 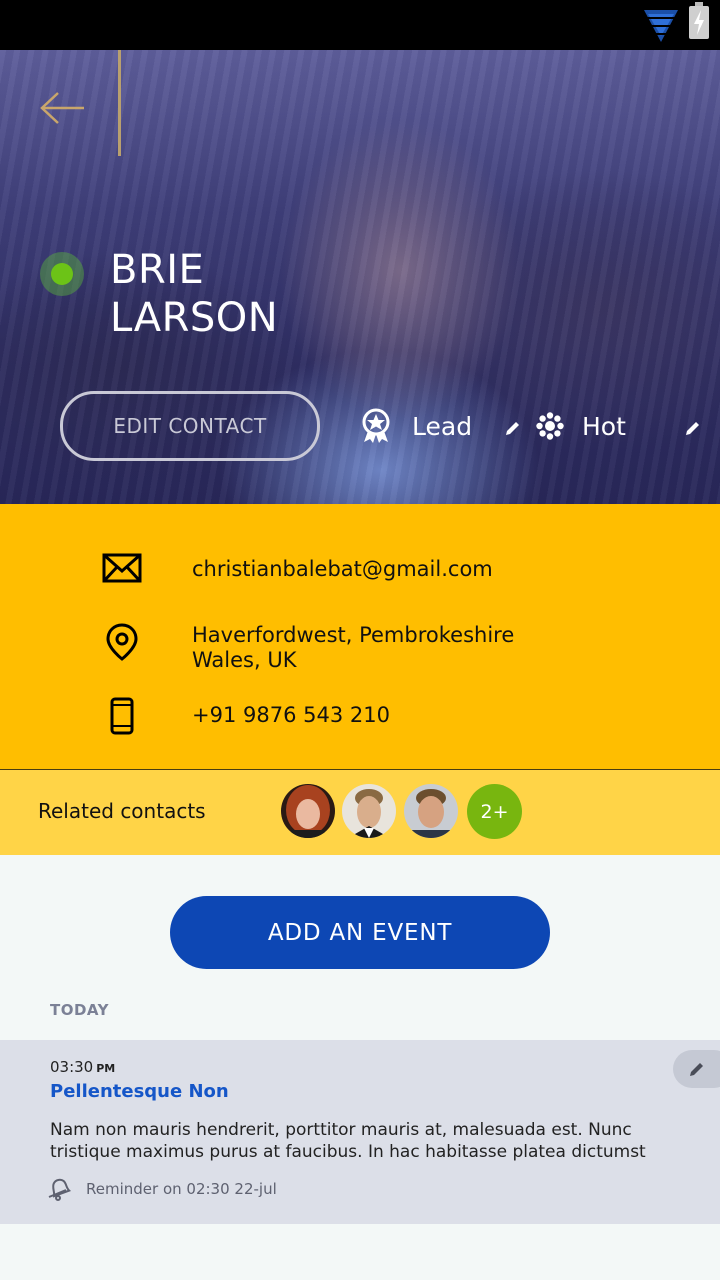 I want to click on tag-hot-label: Hot, so click(x=604, y=426).